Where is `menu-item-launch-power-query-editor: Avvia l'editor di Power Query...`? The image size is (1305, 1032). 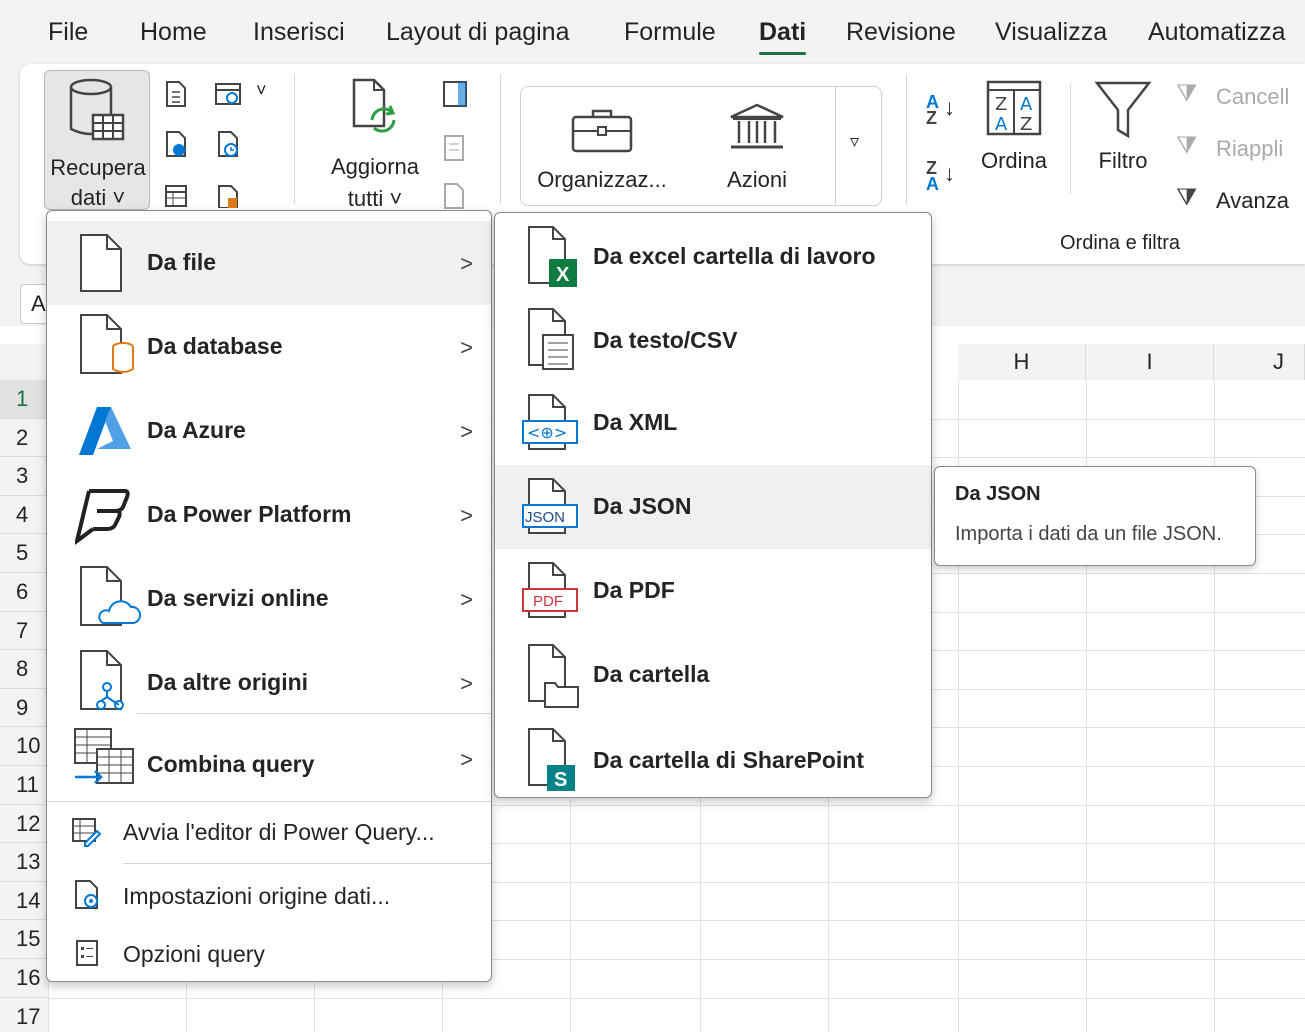 menu-item-launch-power-query-editor: Avvia l'editor di Power Query... is located at coordinates (269, 833).